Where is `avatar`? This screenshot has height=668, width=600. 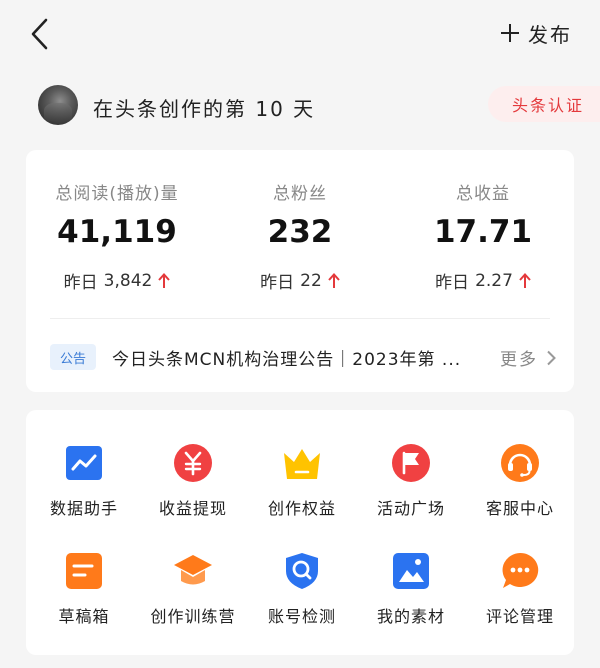 avatar is located at coordinates (58, 105).